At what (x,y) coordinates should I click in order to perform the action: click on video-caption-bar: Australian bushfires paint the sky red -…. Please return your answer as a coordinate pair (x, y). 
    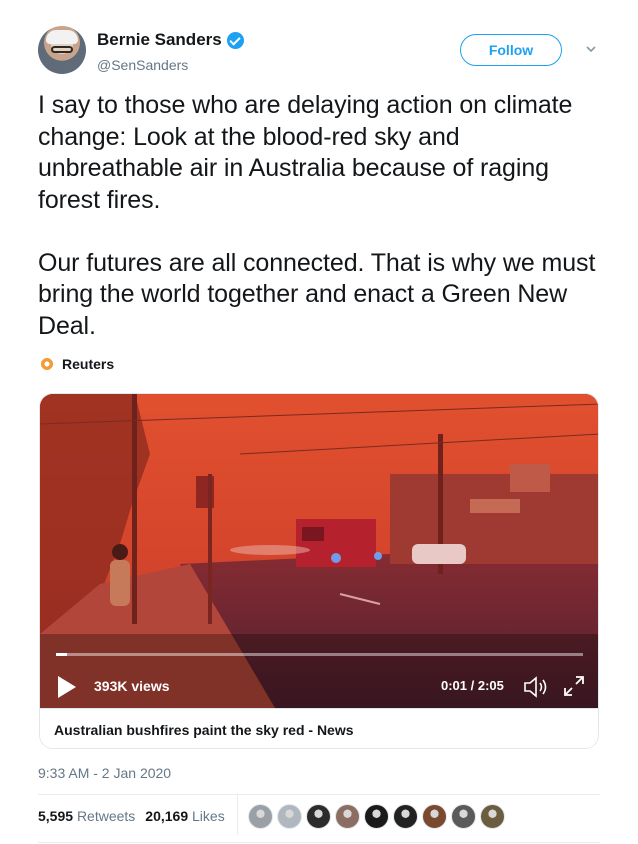
    Looking at the image, I should click on (319, 728).